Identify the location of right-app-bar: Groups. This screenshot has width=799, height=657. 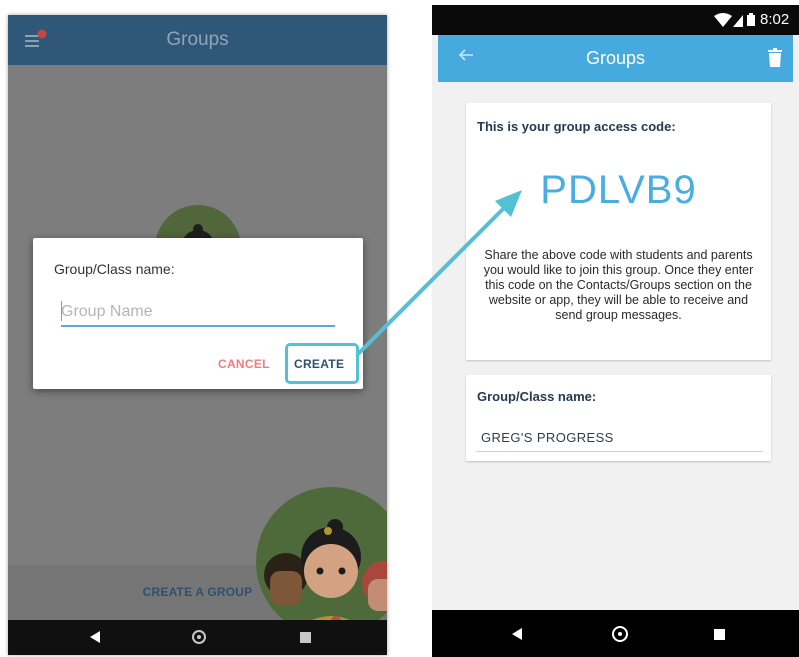
(615, 58).